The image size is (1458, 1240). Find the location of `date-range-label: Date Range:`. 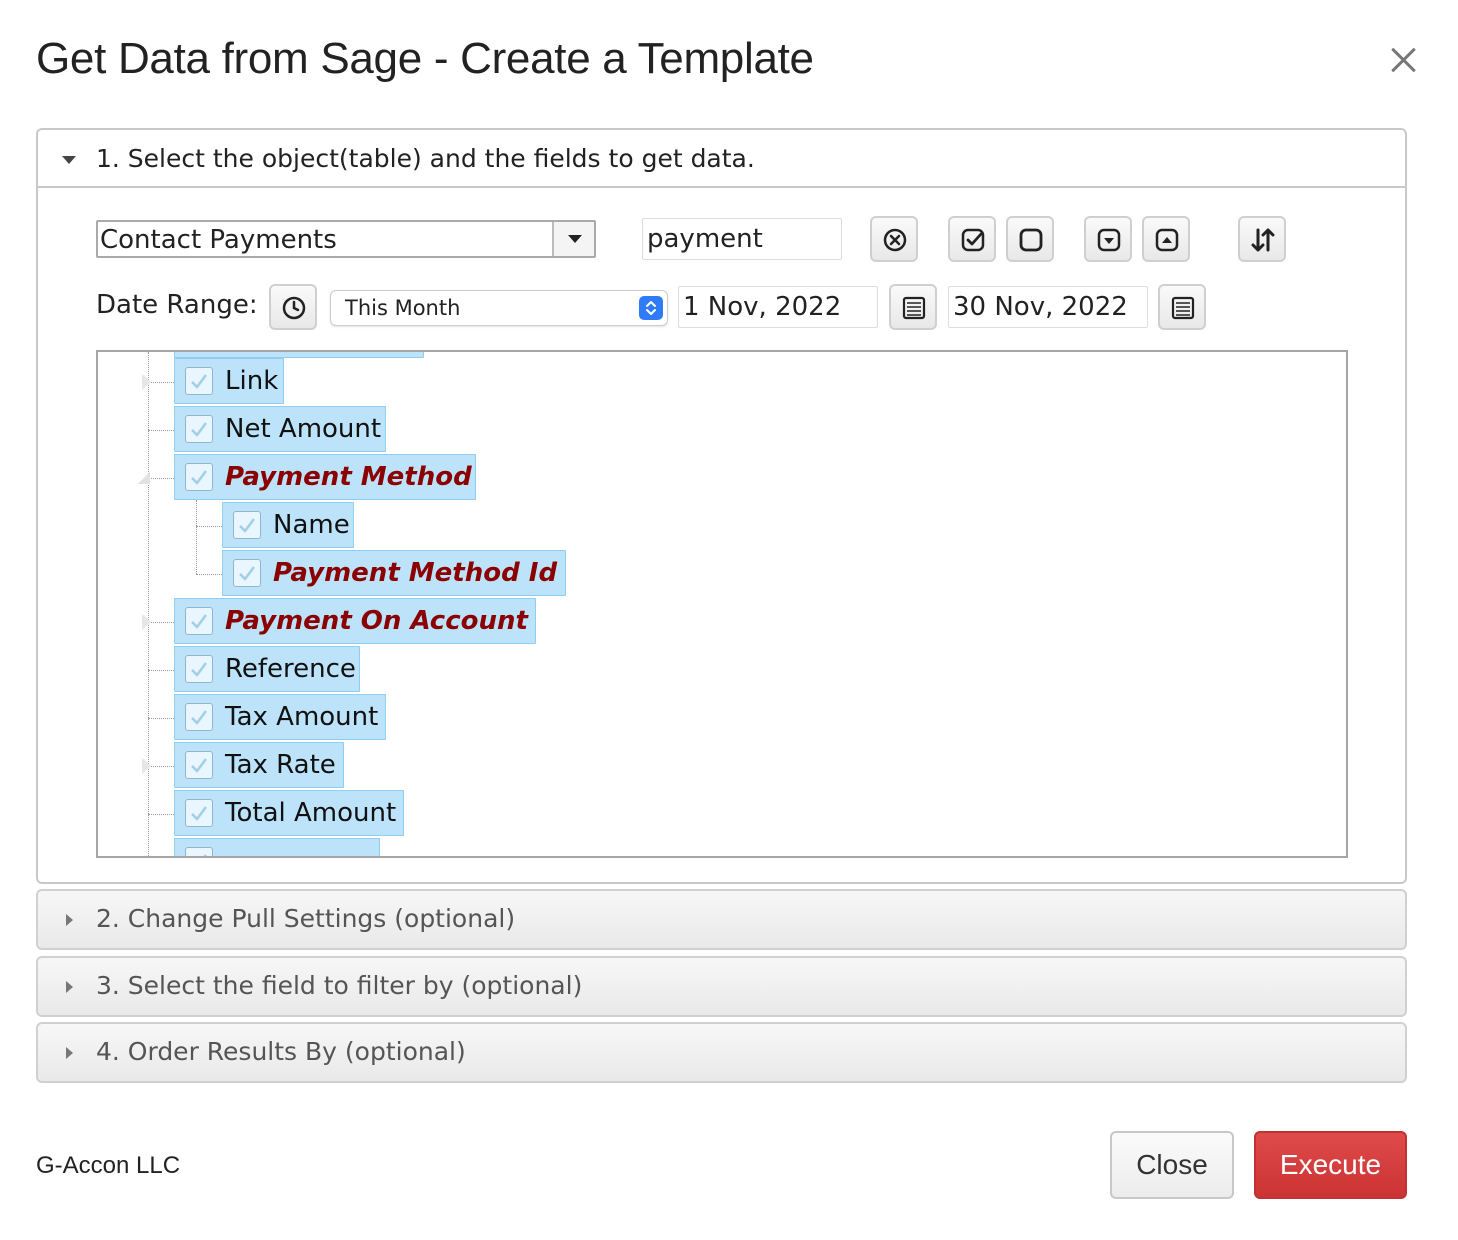

date-range-label: Date Range: is located at coordinates (177, 305).